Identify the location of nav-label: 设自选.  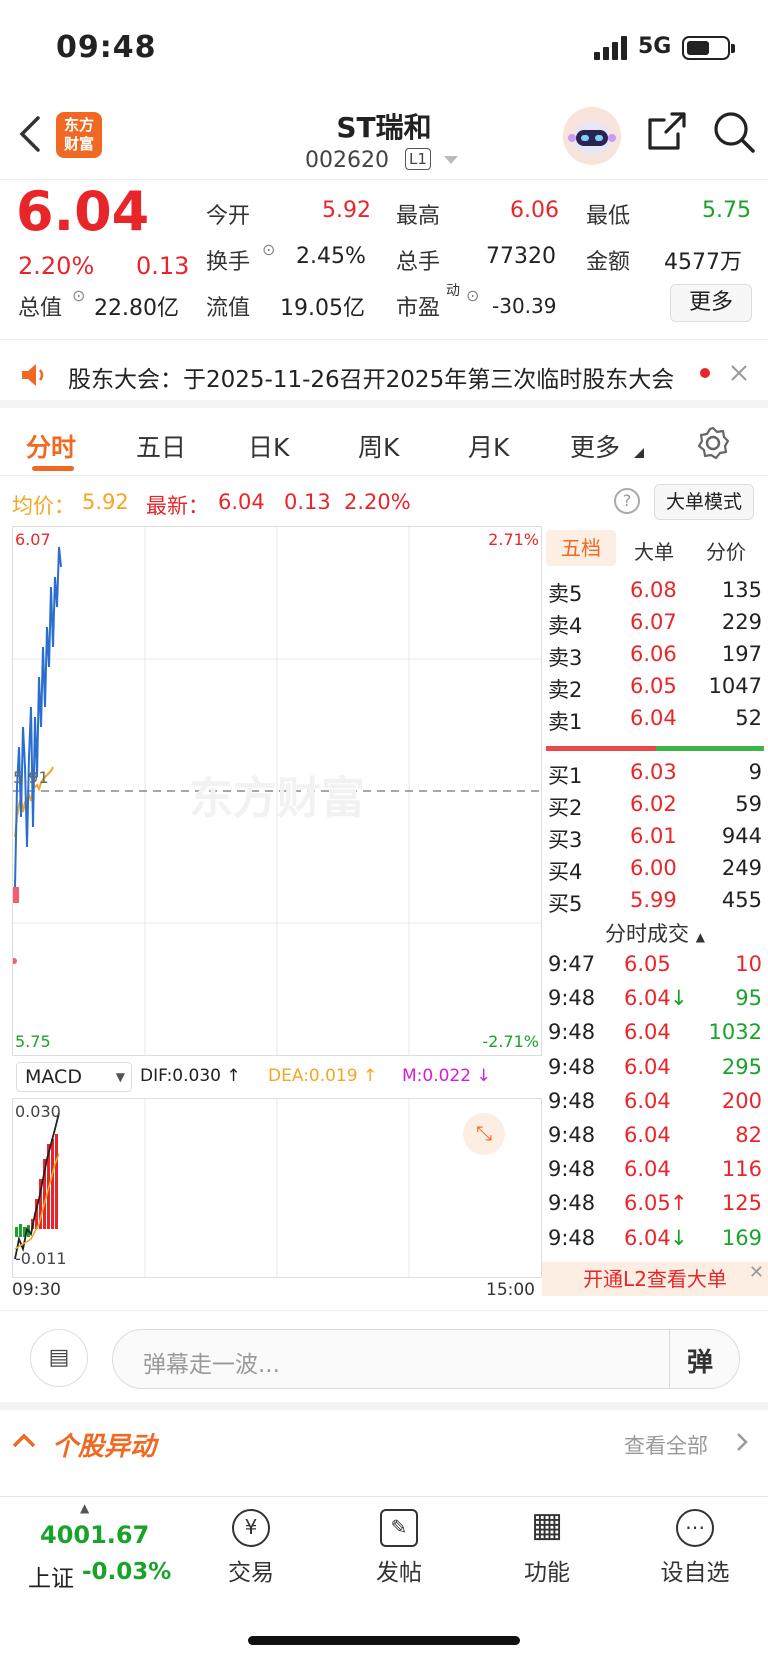
(695, 1573).